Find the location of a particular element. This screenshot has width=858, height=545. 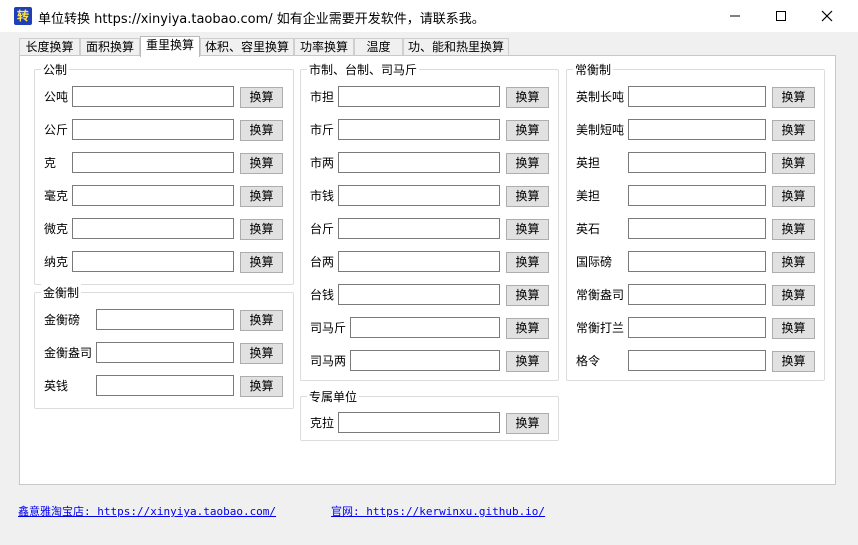

tab-volume: 体积、容里换算 is located at coordinates (247, 47).